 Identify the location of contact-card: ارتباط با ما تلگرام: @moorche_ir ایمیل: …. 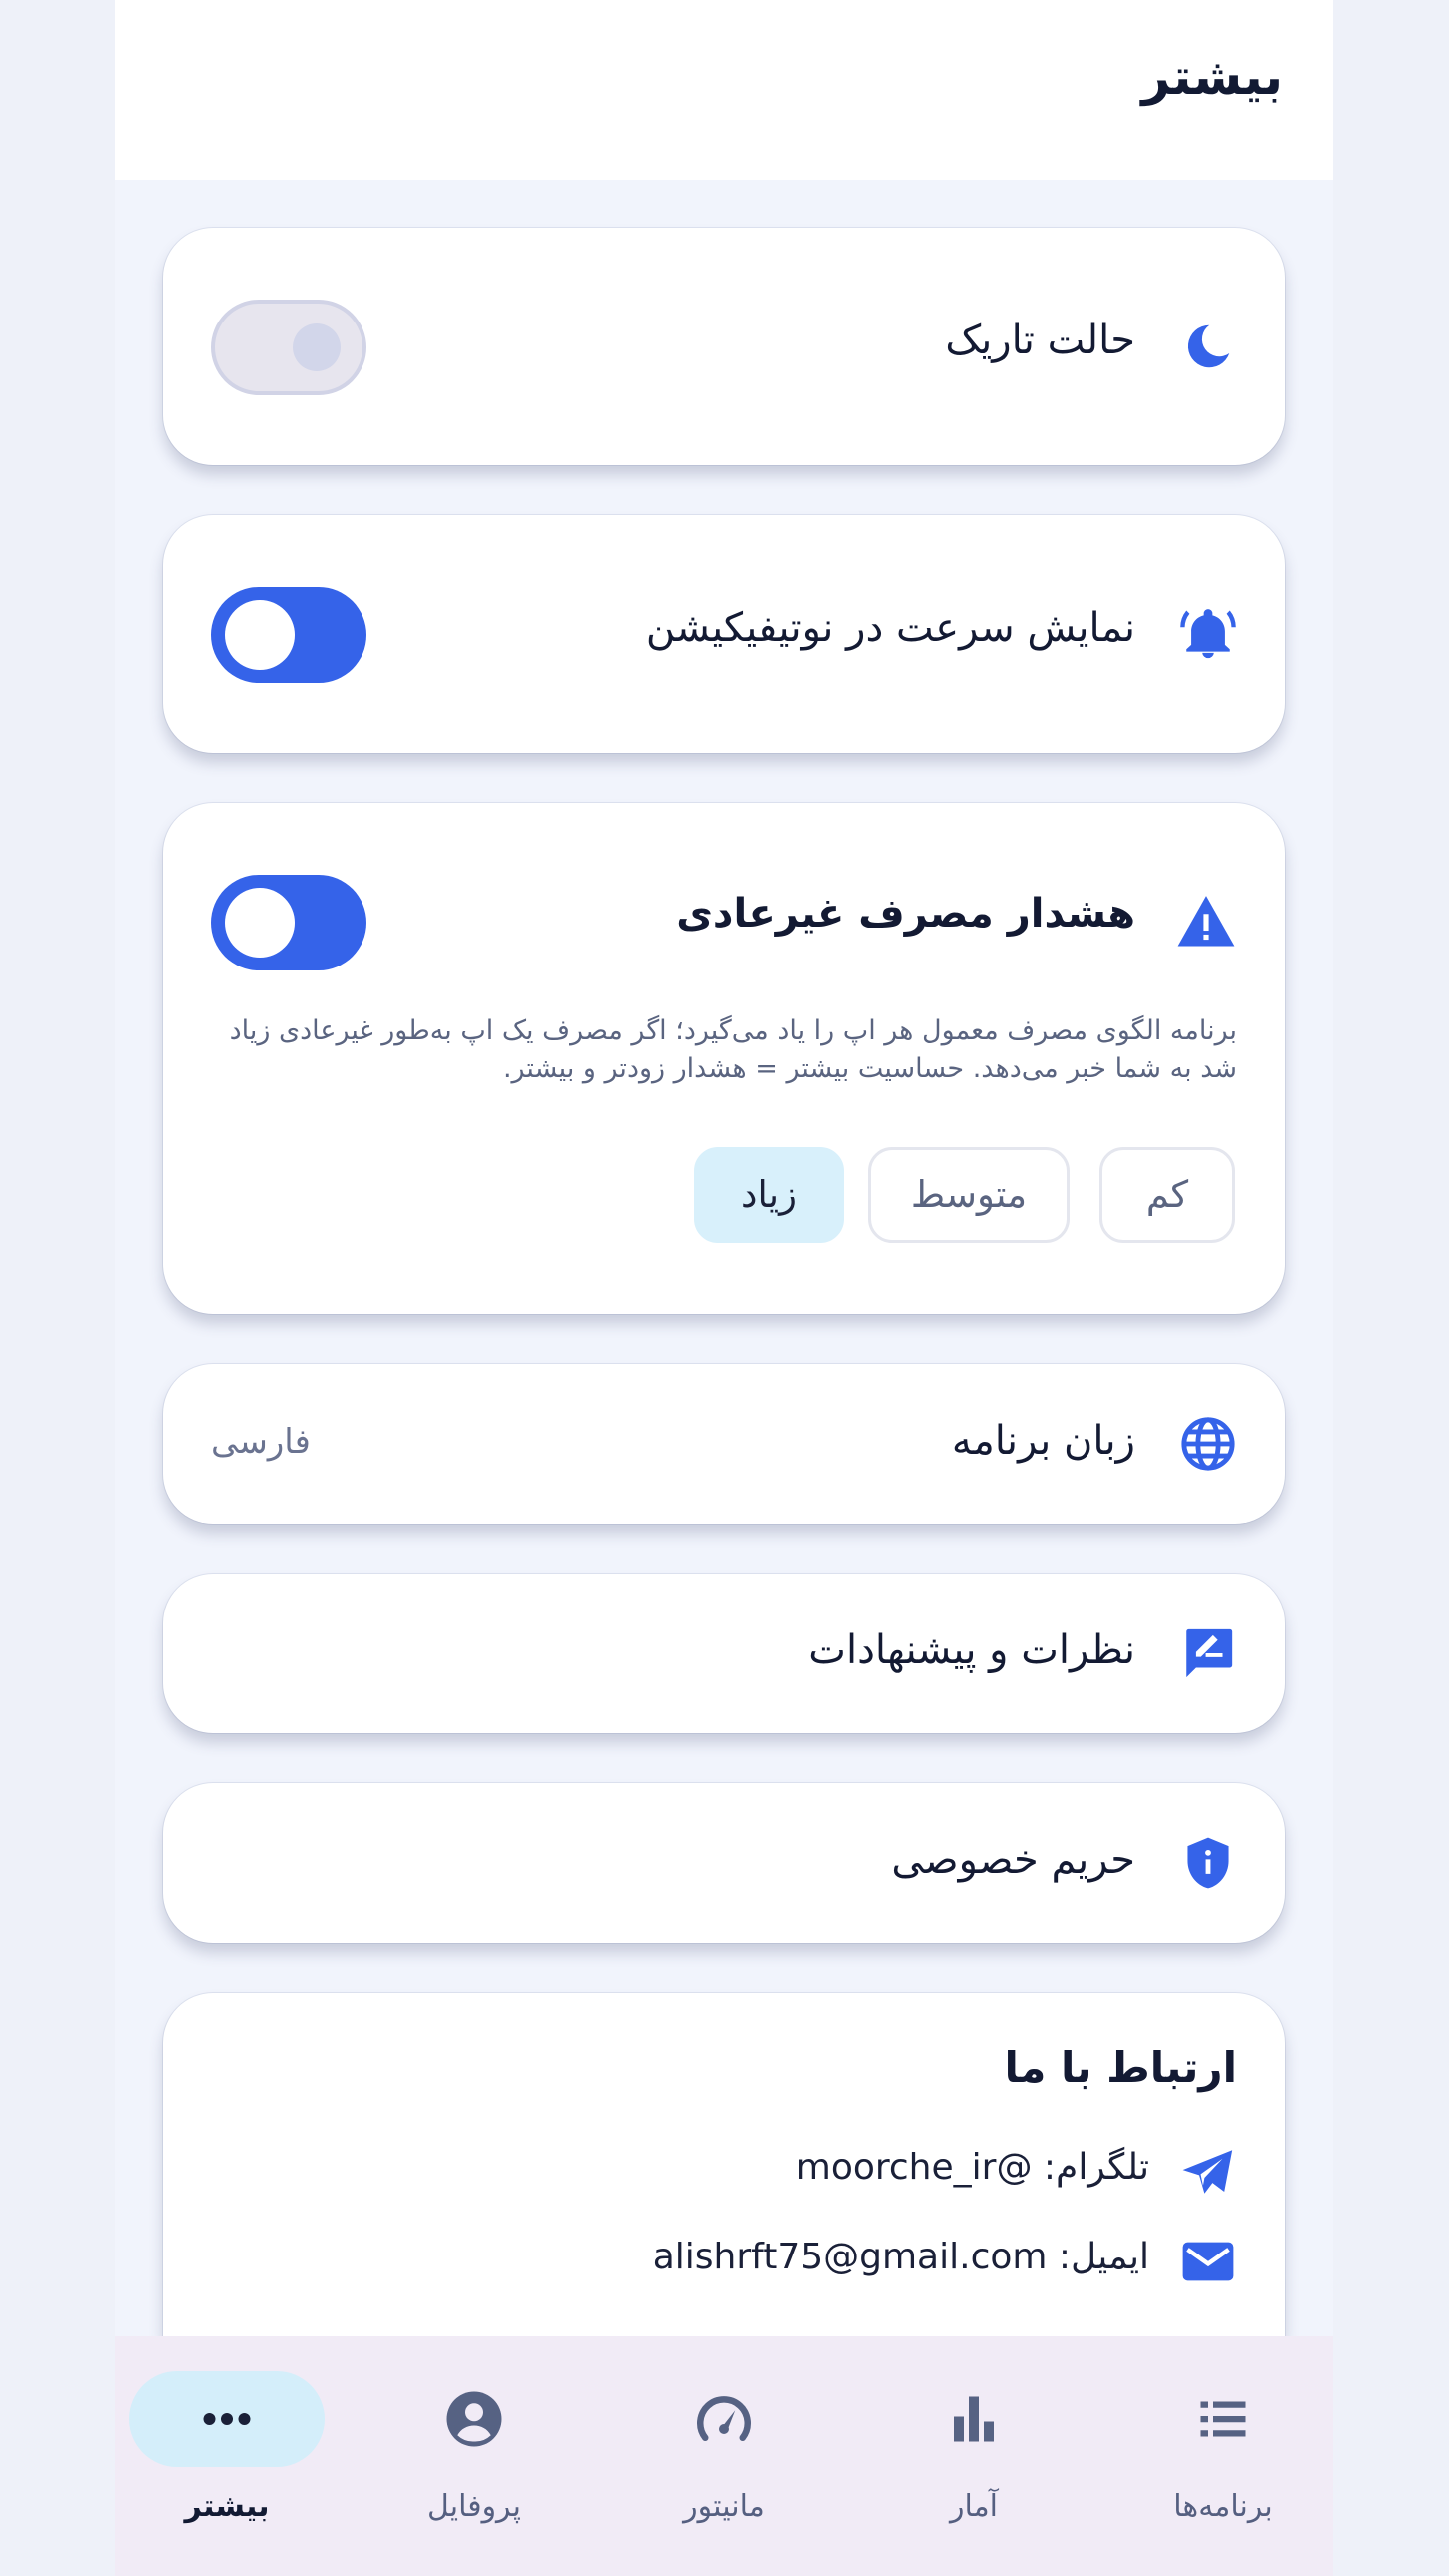
(724, 2164).